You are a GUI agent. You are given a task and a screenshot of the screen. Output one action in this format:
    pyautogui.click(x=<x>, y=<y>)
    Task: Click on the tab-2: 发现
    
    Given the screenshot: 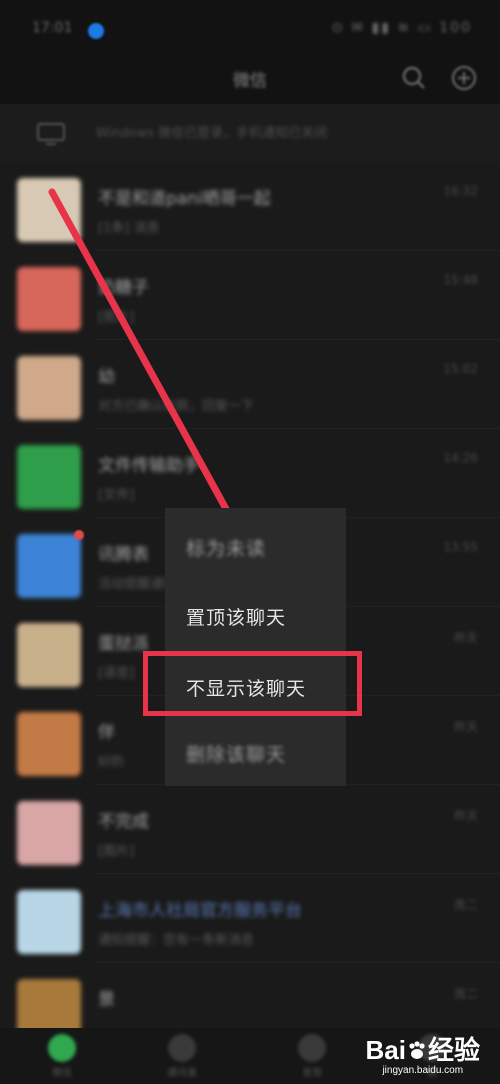 What is the action you would take?
    pyautogui.click(x=312, y=1057)
    